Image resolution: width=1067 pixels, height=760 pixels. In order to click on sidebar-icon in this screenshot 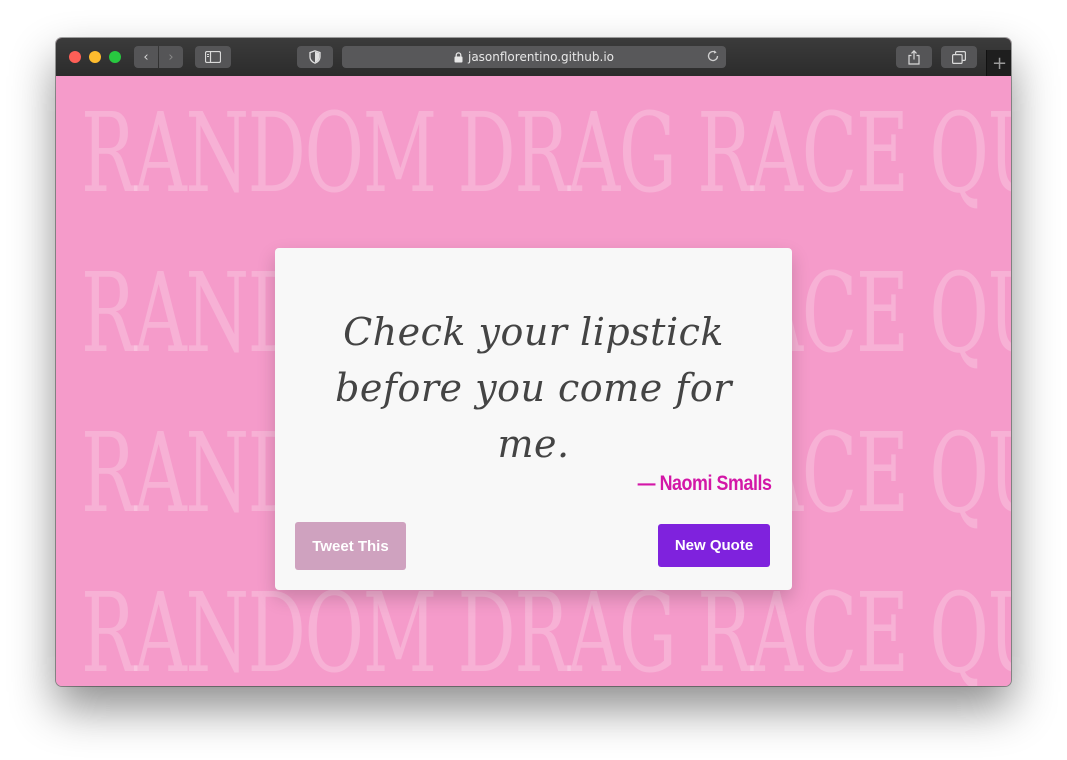, I will do `click(213, 57)`.